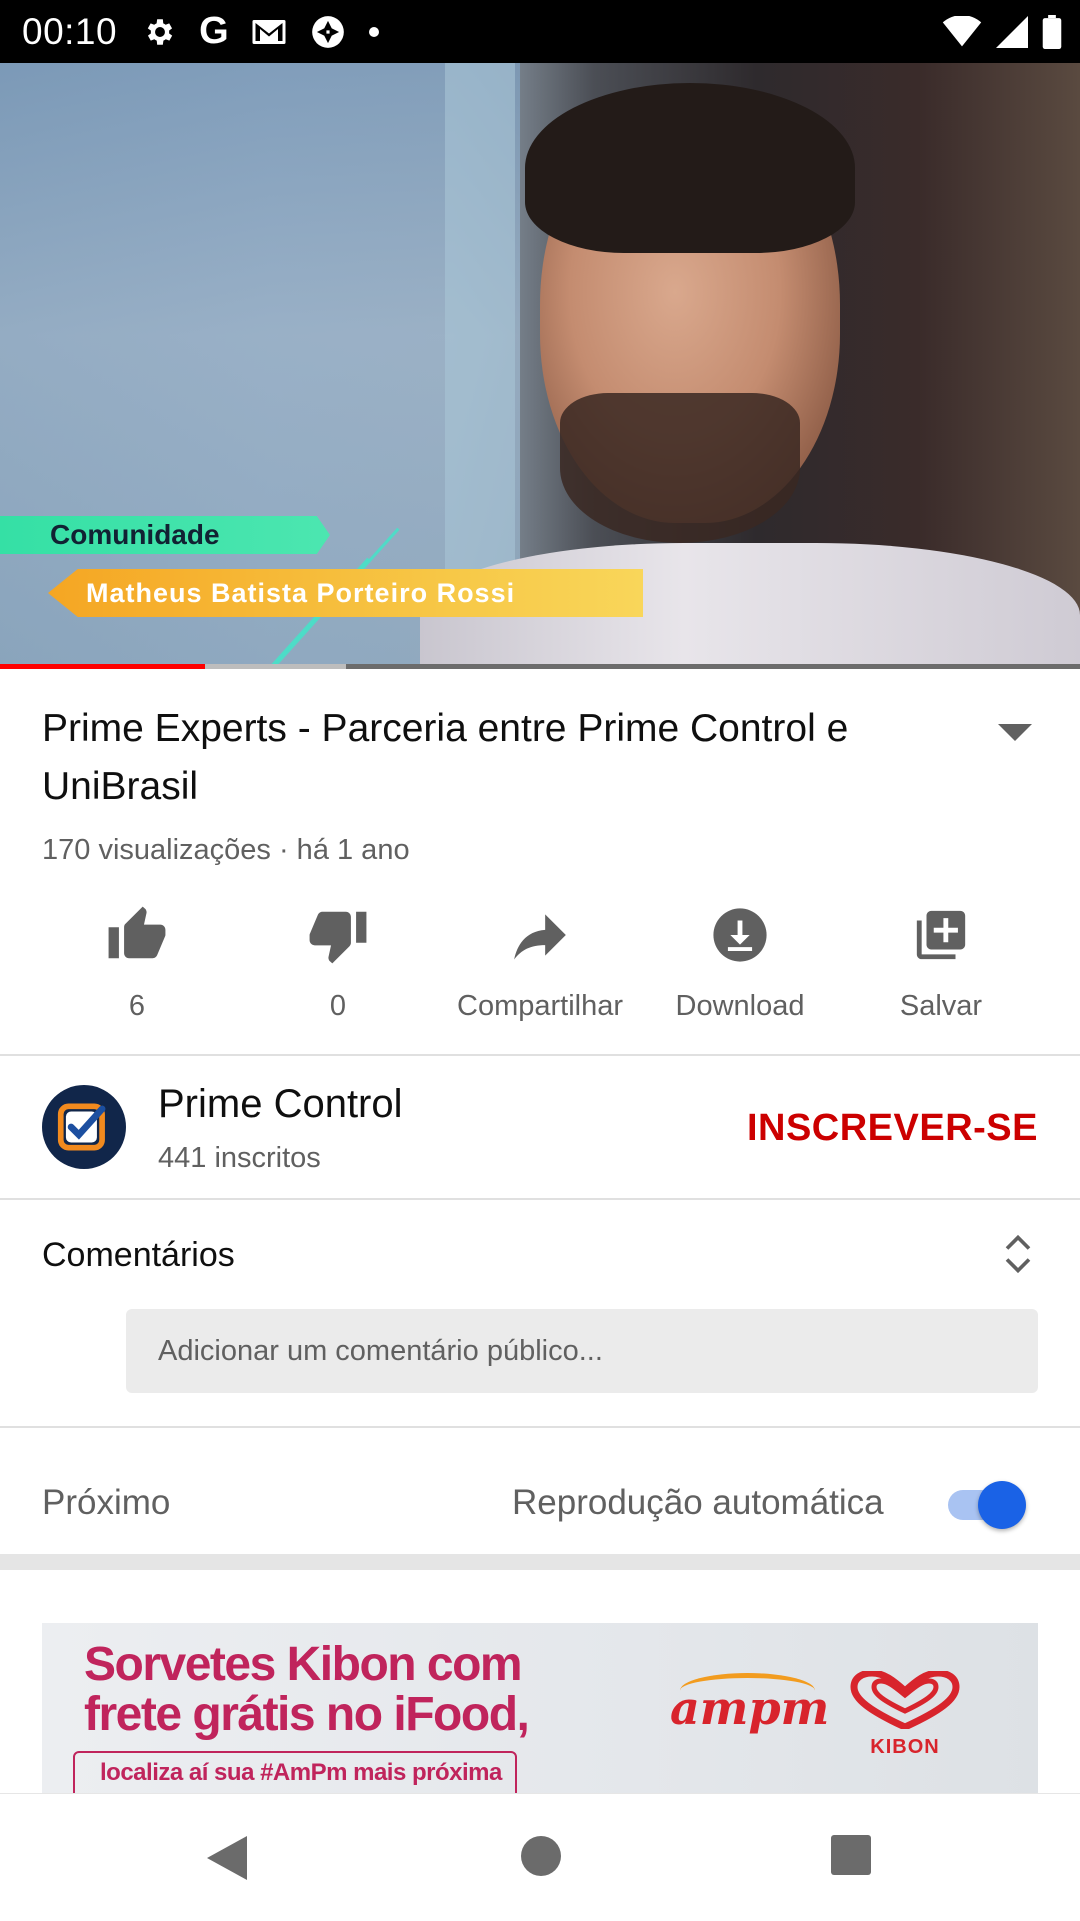 This screenshot has width=1080, height=1921. I want to click on heart-logo-icon, so click(905, 1700).